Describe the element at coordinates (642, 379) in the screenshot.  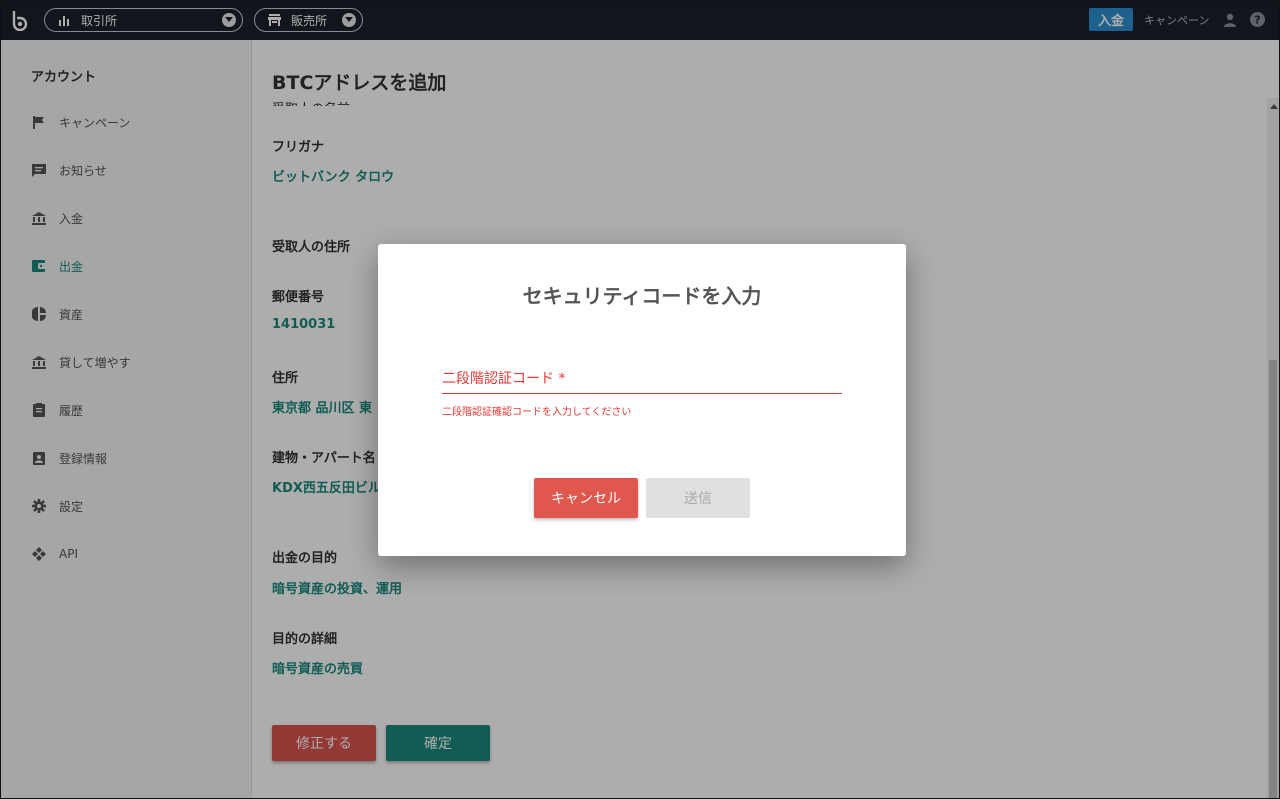
I see `two-factor-code-input` at that location.